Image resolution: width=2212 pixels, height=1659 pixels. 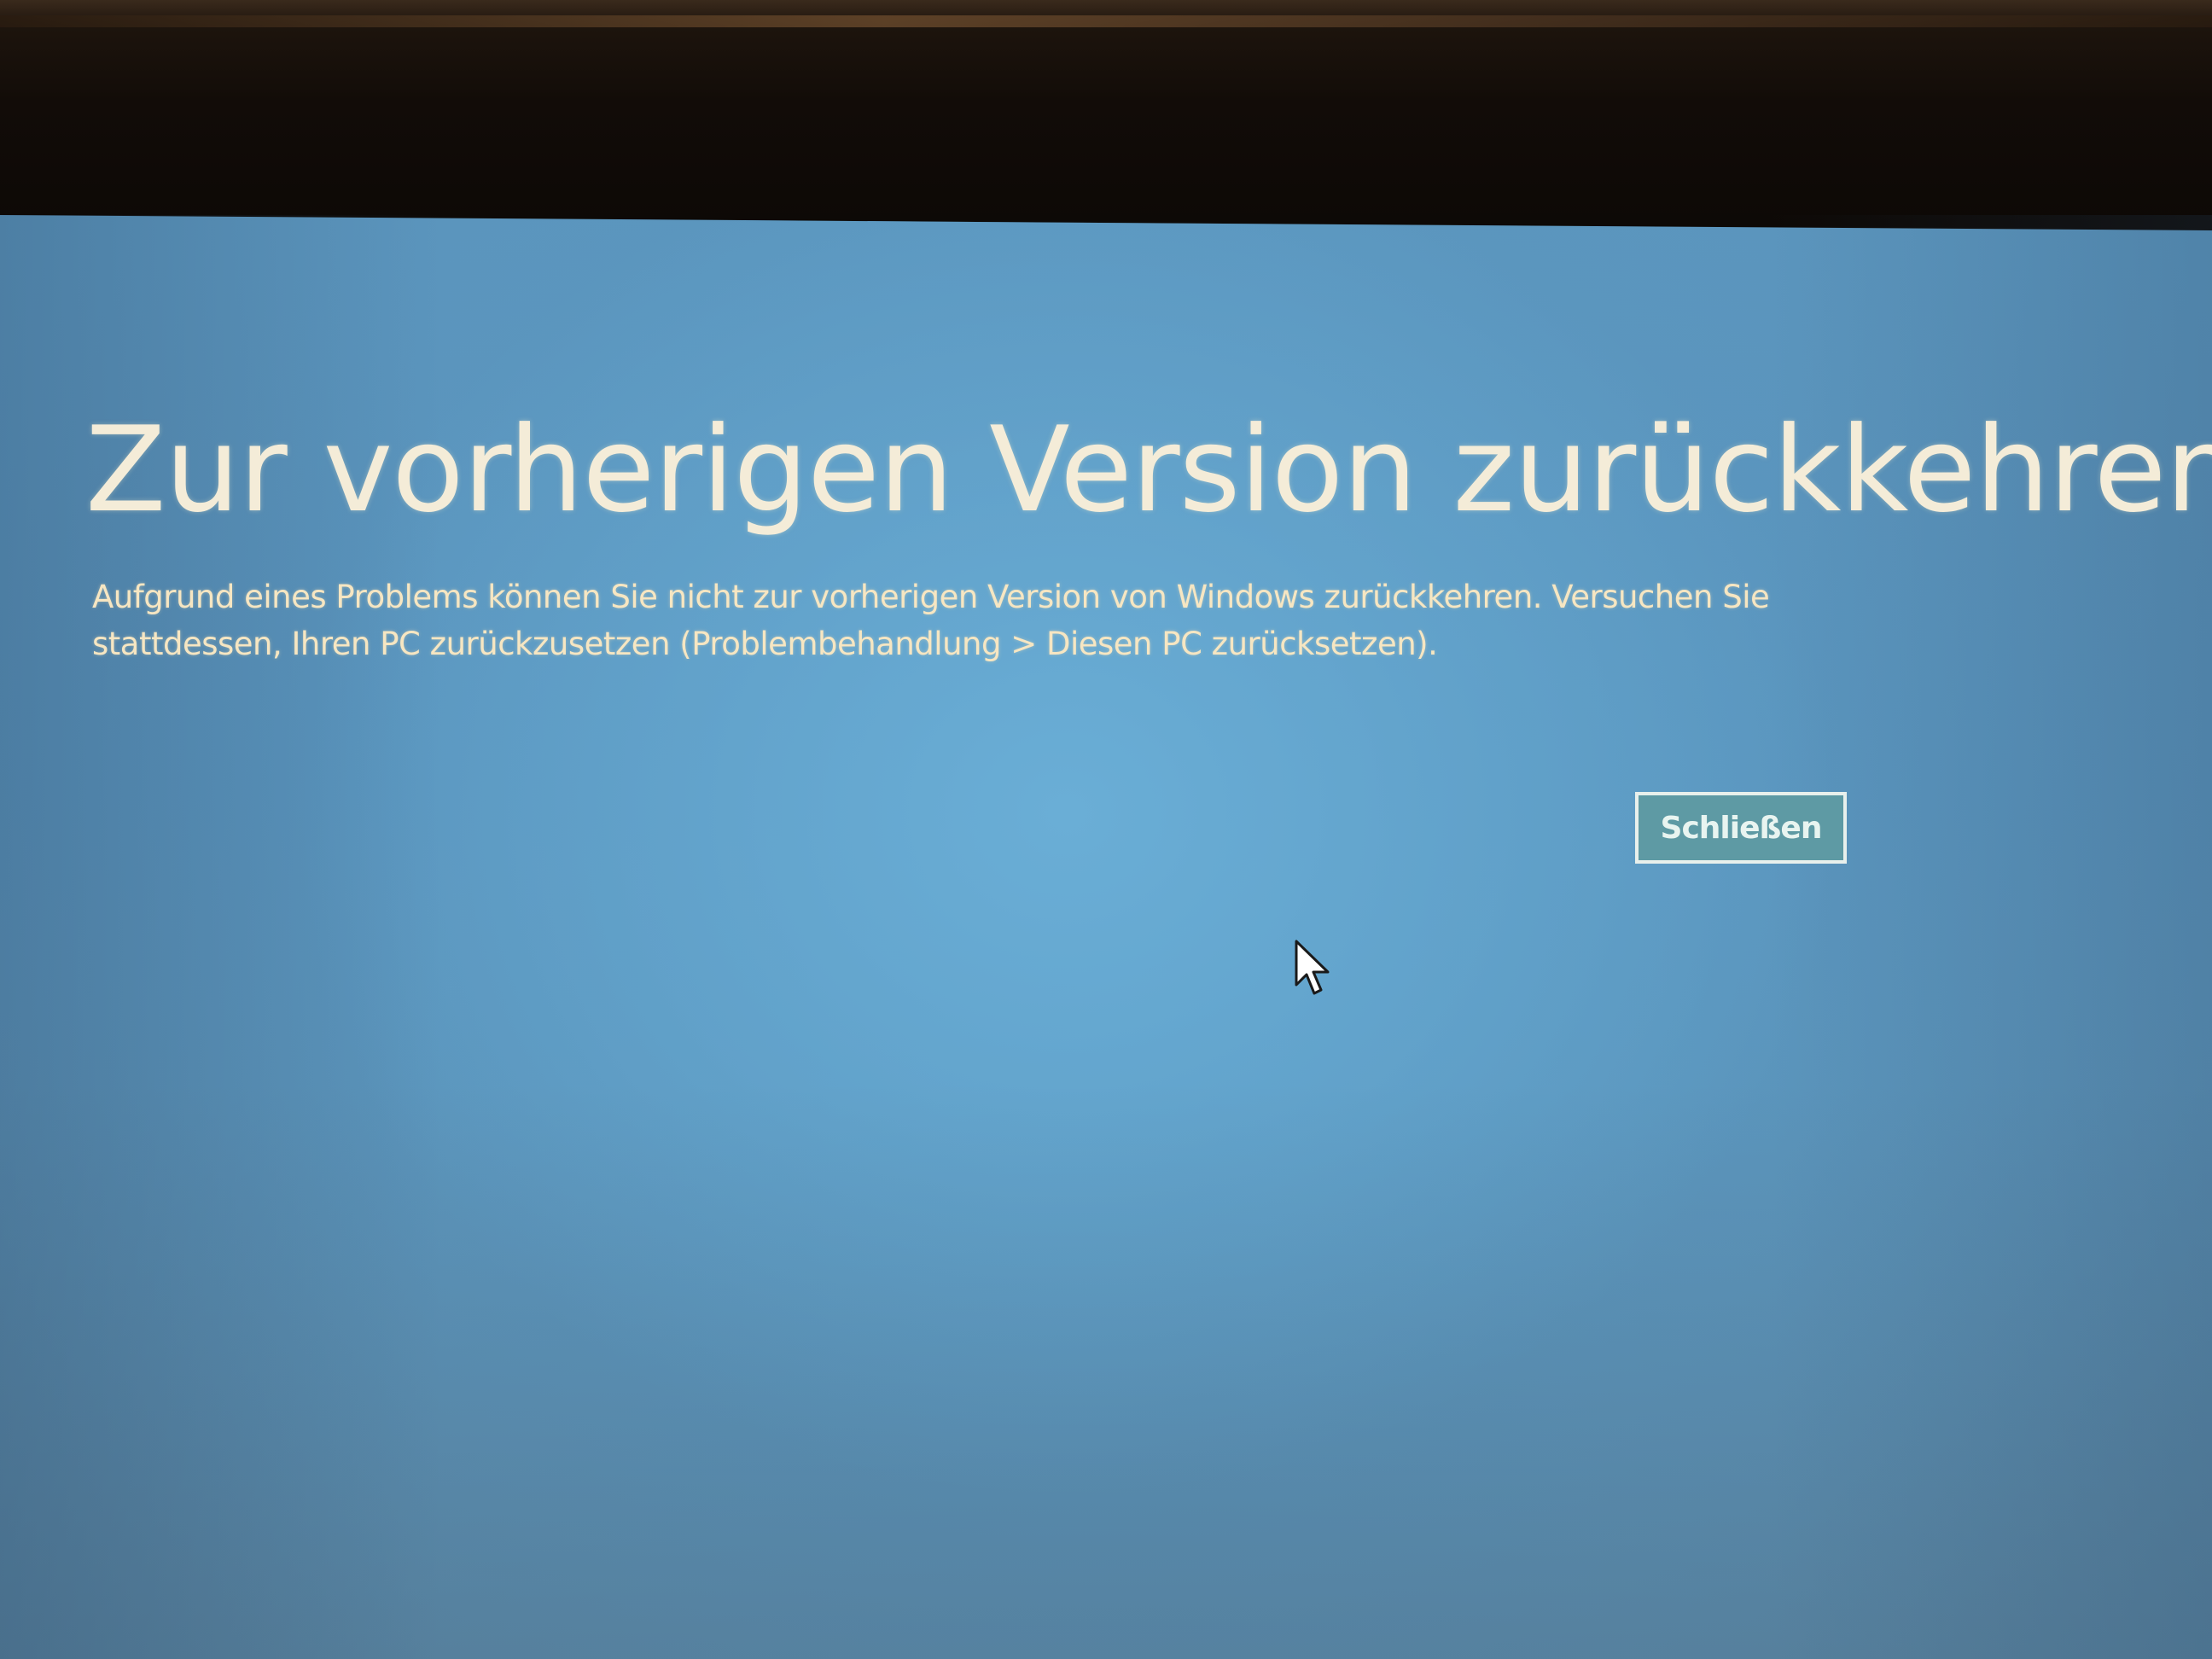 I want to click on close-button: Schließen, so click(x=1741, y=828).